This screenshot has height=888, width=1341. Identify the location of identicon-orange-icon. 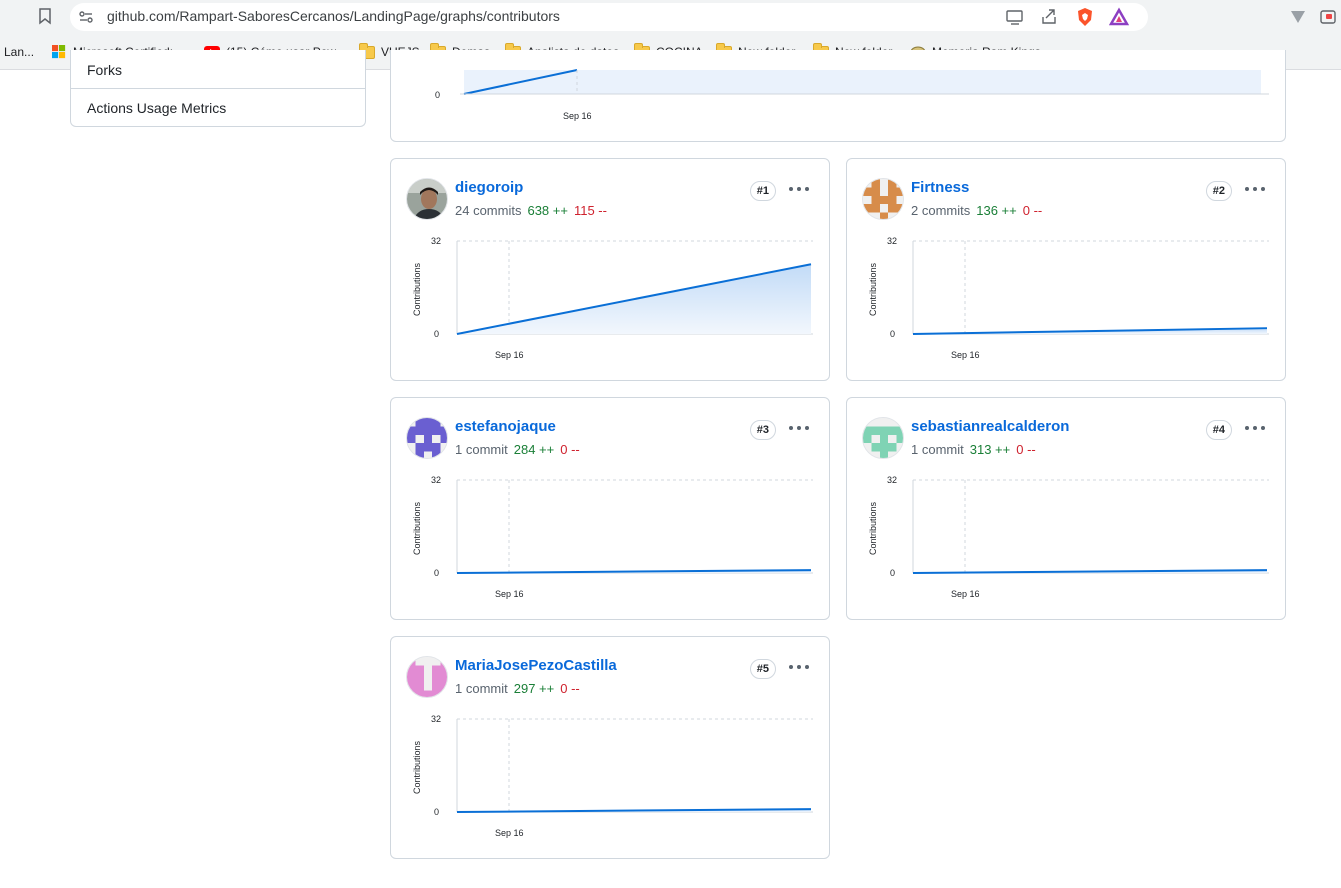
(883, 199).